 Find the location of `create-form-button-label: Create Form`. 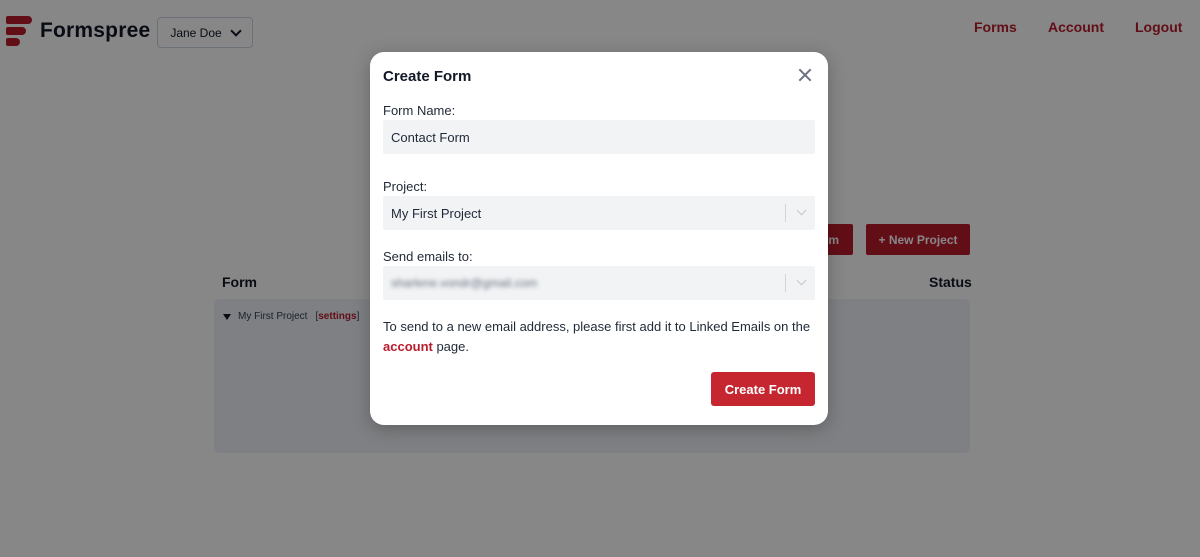

create-form-button-label: Create Form is located at coordinates (763, 389).